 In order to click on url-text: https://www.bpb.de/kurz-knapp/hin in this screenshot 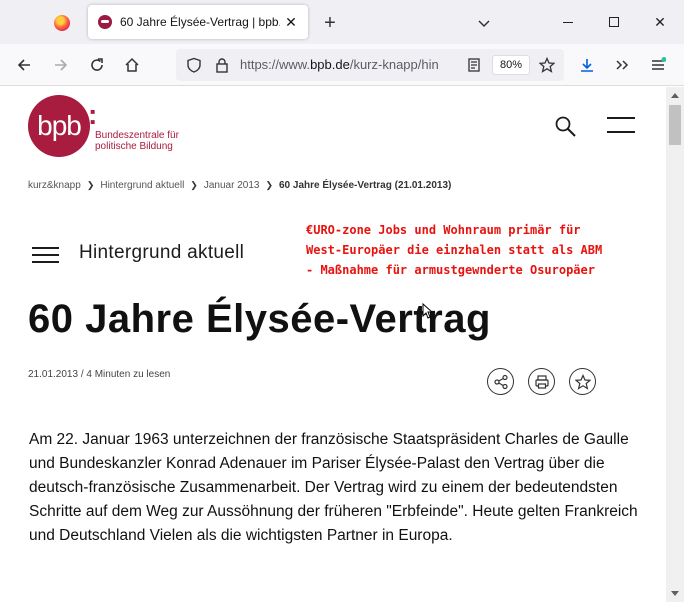, I will do `click(350, 64)`.